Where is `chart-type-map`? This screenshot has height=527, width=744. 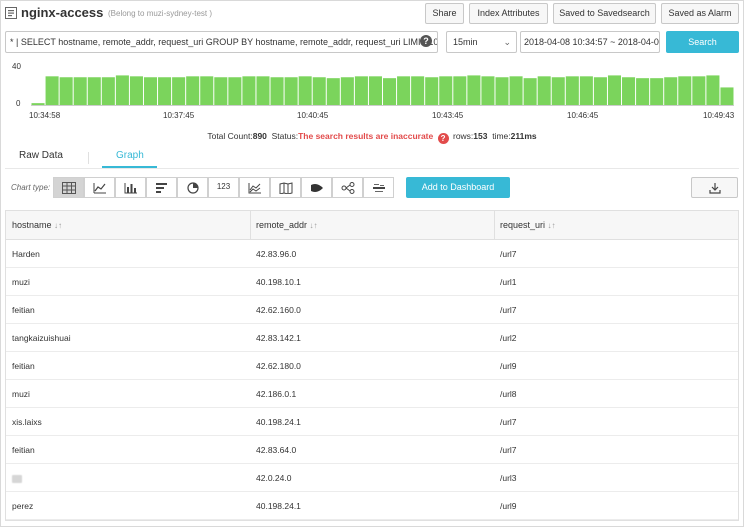
chart-type-map is located at coordinates (285, 187).